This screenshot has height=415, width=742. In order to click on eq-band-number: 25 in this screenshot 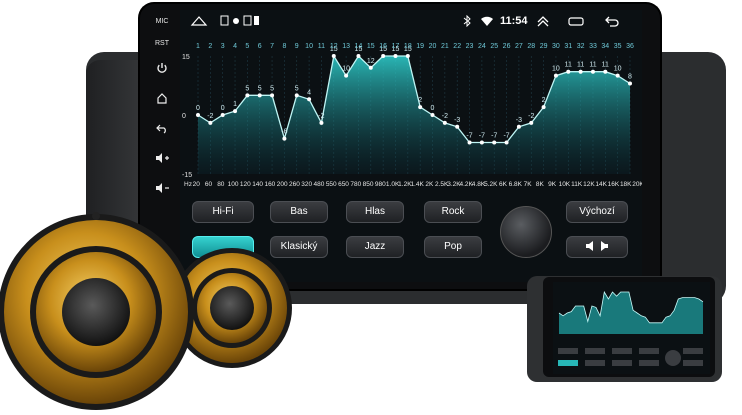, I will do `click(494, 46)`.